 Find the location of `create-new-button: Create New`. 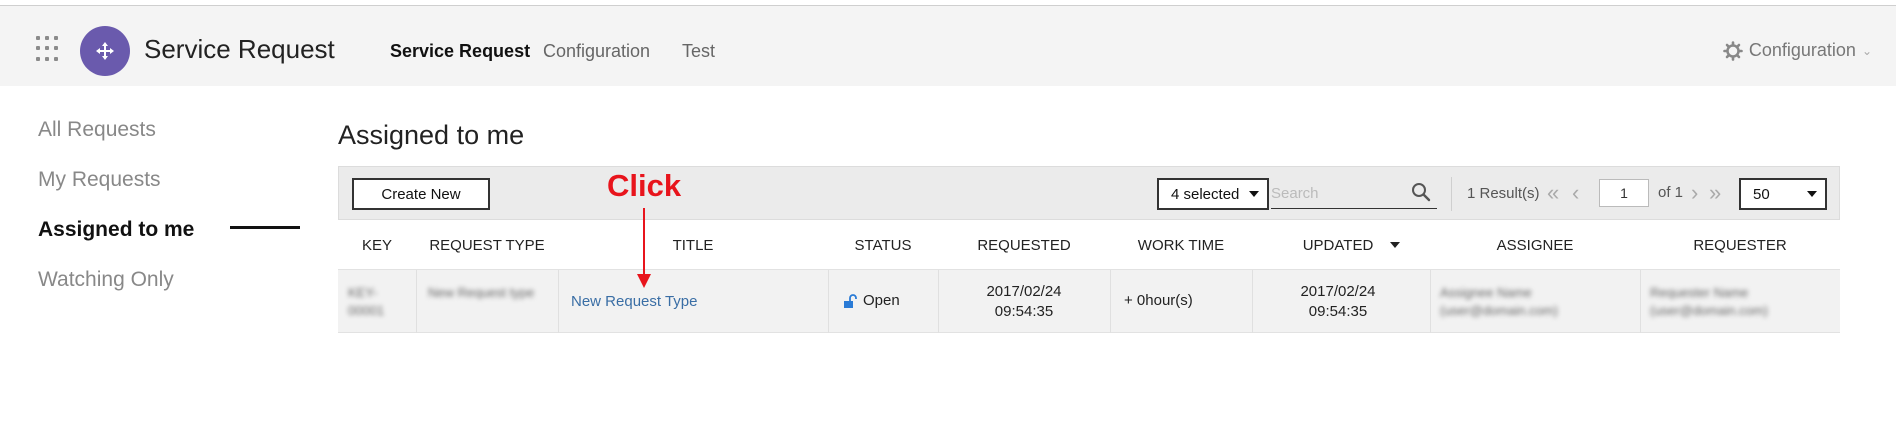

create-new-button: Create New is located at coordinates (421, 194).